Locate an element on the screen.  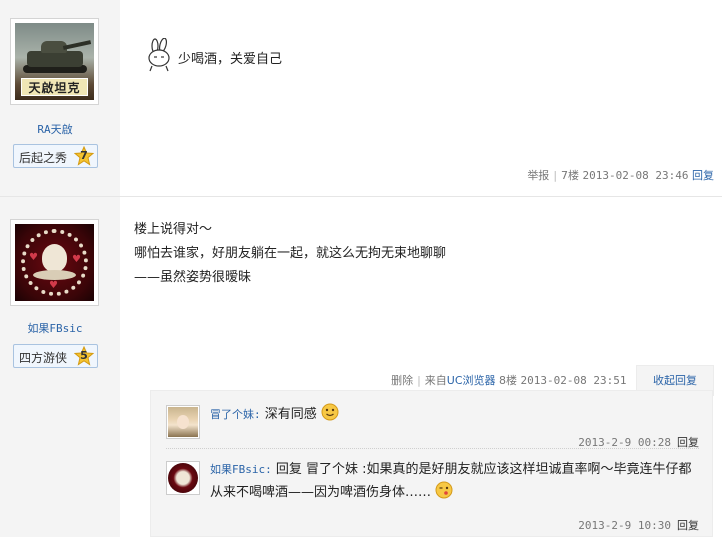
author-rank-badge: 四方游侠 5 is located at coordinates (55, 356).